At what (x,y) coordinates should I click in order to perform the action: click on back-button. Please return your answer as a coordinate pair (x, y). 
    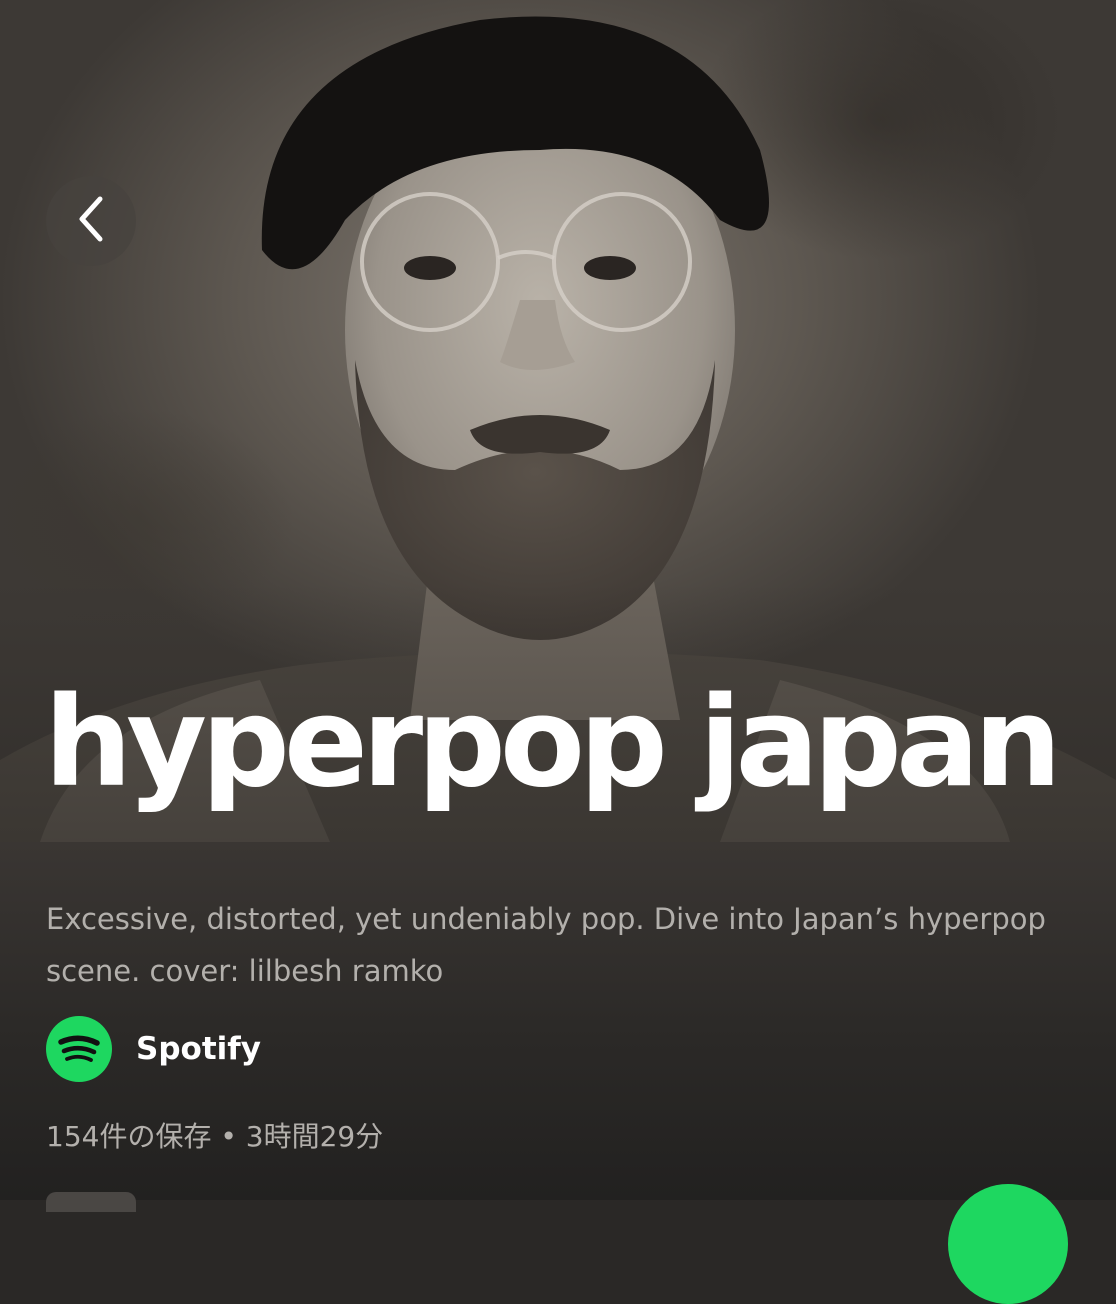
    Looking at the image, I should click on (91, 221).